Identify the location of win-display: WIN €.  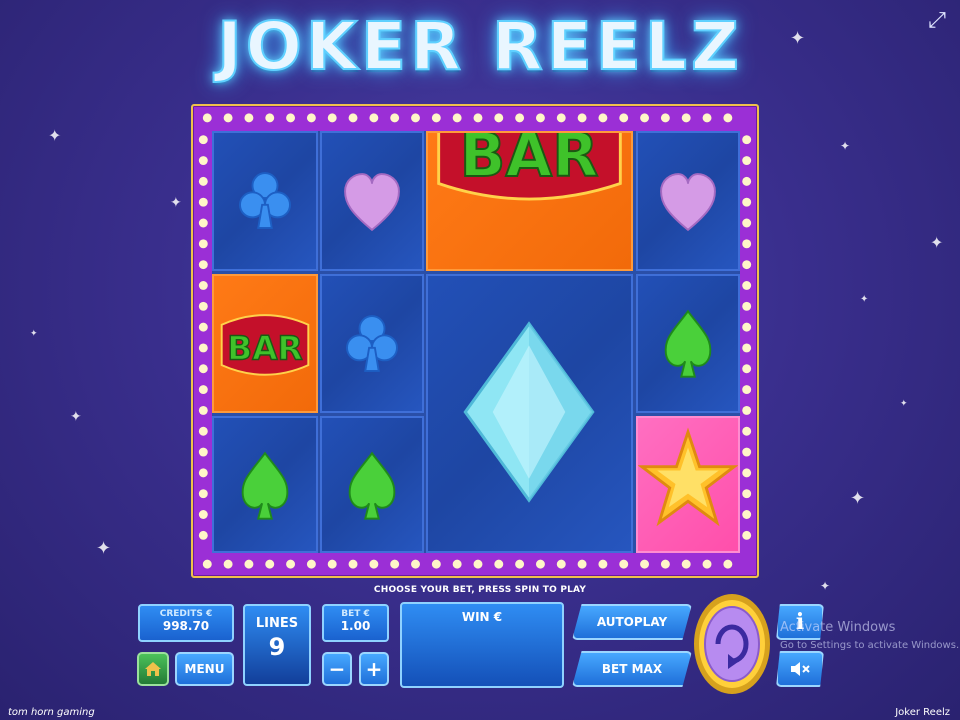
(482, 645).